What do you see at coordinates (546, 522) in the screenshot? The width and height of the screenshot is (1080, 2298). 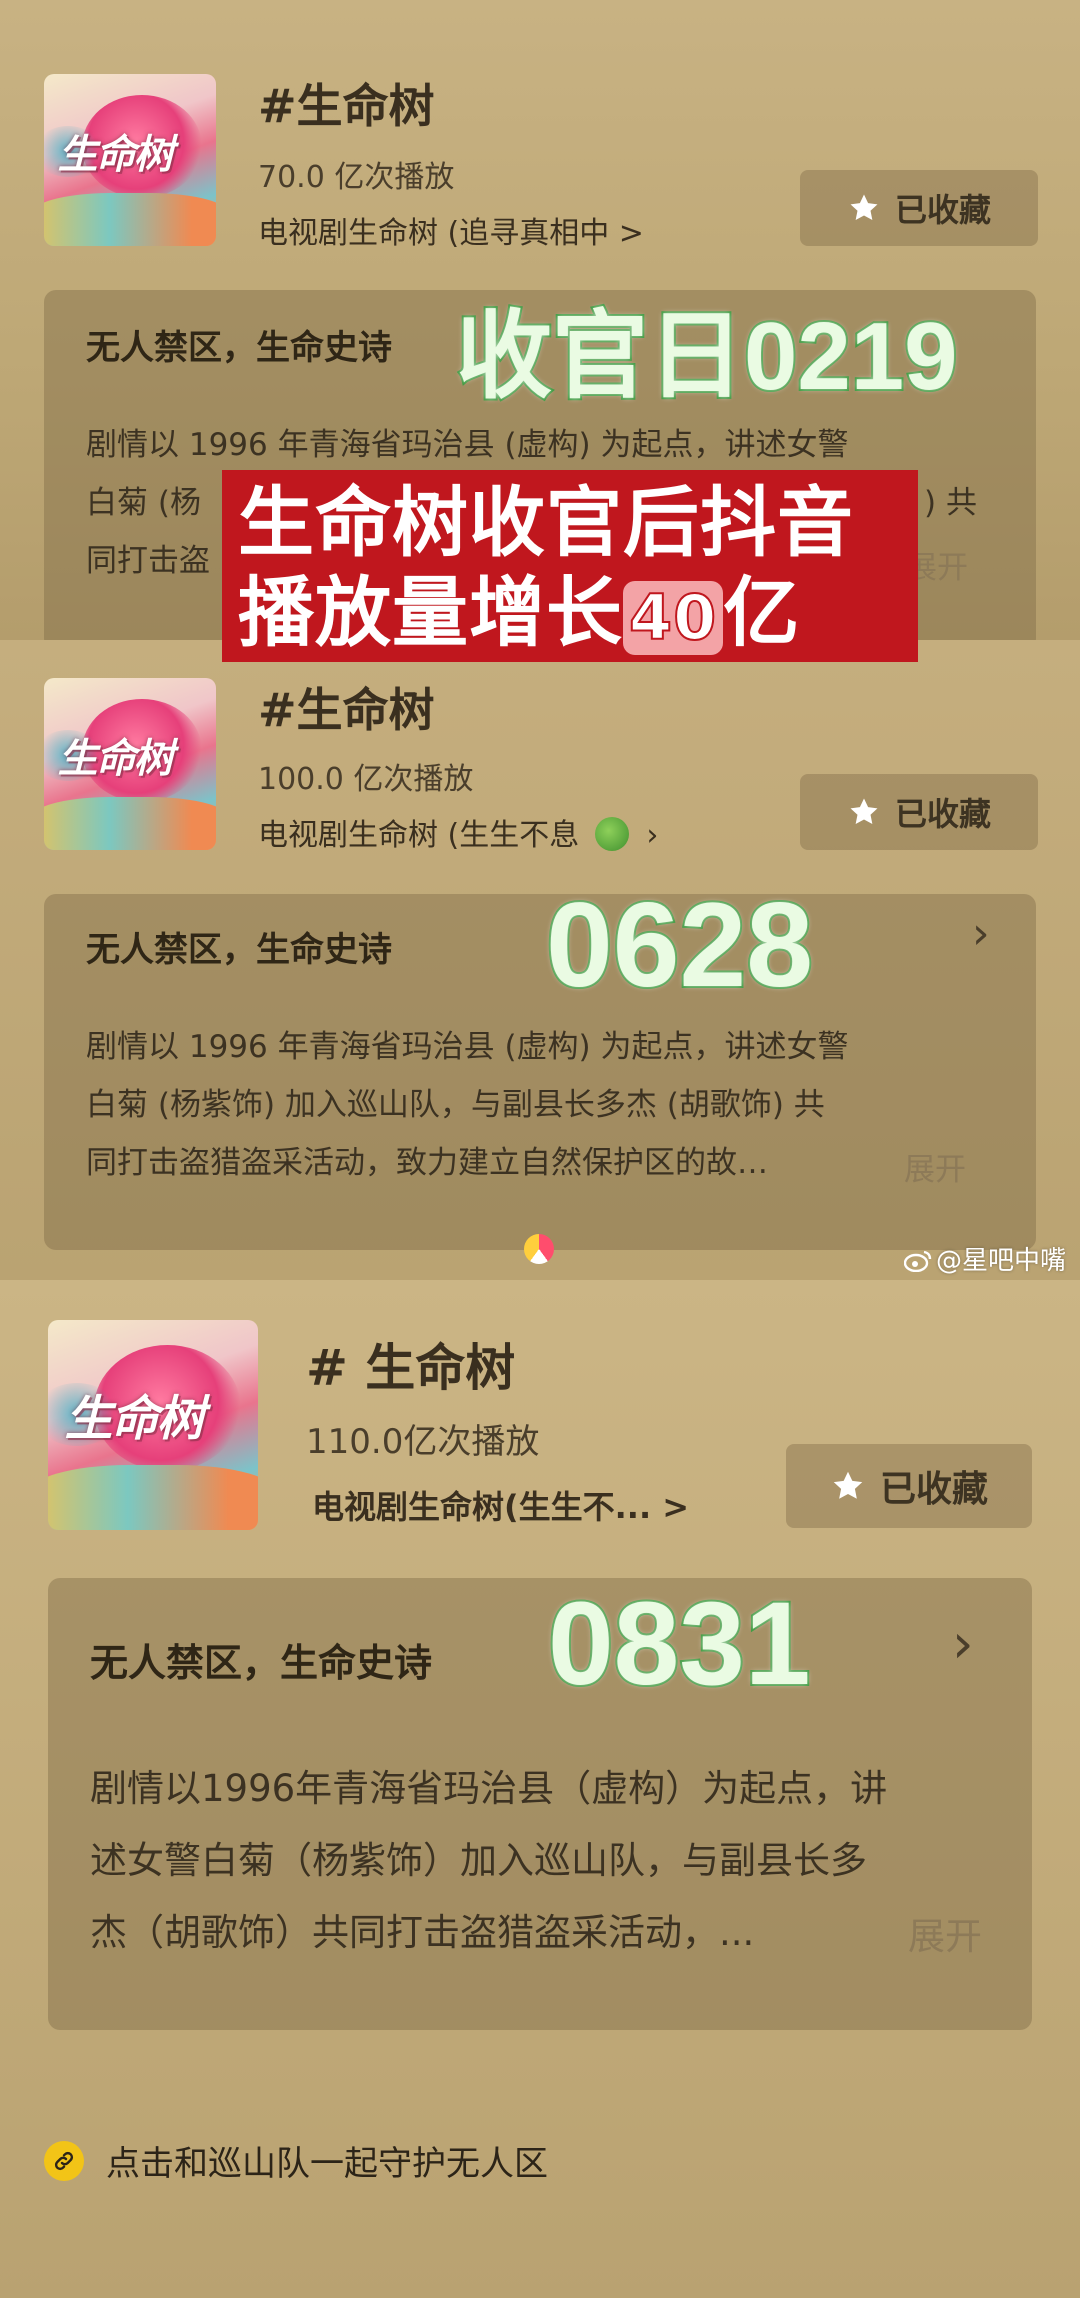 I see `headline-line-1: 生命树收官后抖音` at bounding box center [546, 522].